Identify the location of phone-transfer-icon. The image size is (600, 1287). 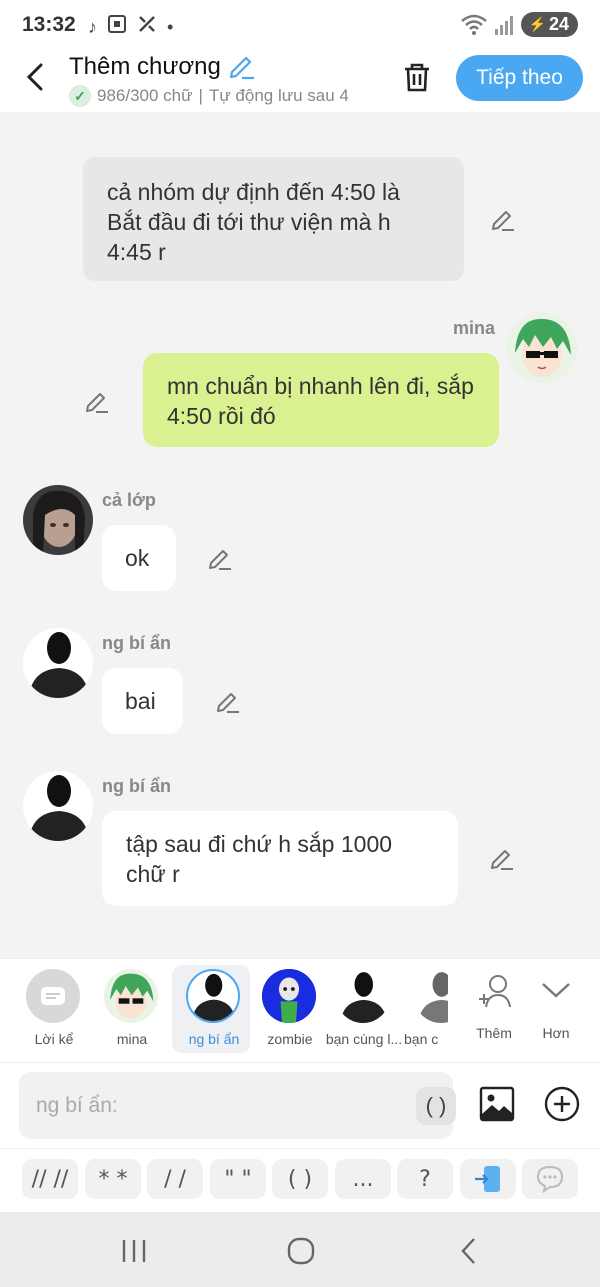
(487, 1179).